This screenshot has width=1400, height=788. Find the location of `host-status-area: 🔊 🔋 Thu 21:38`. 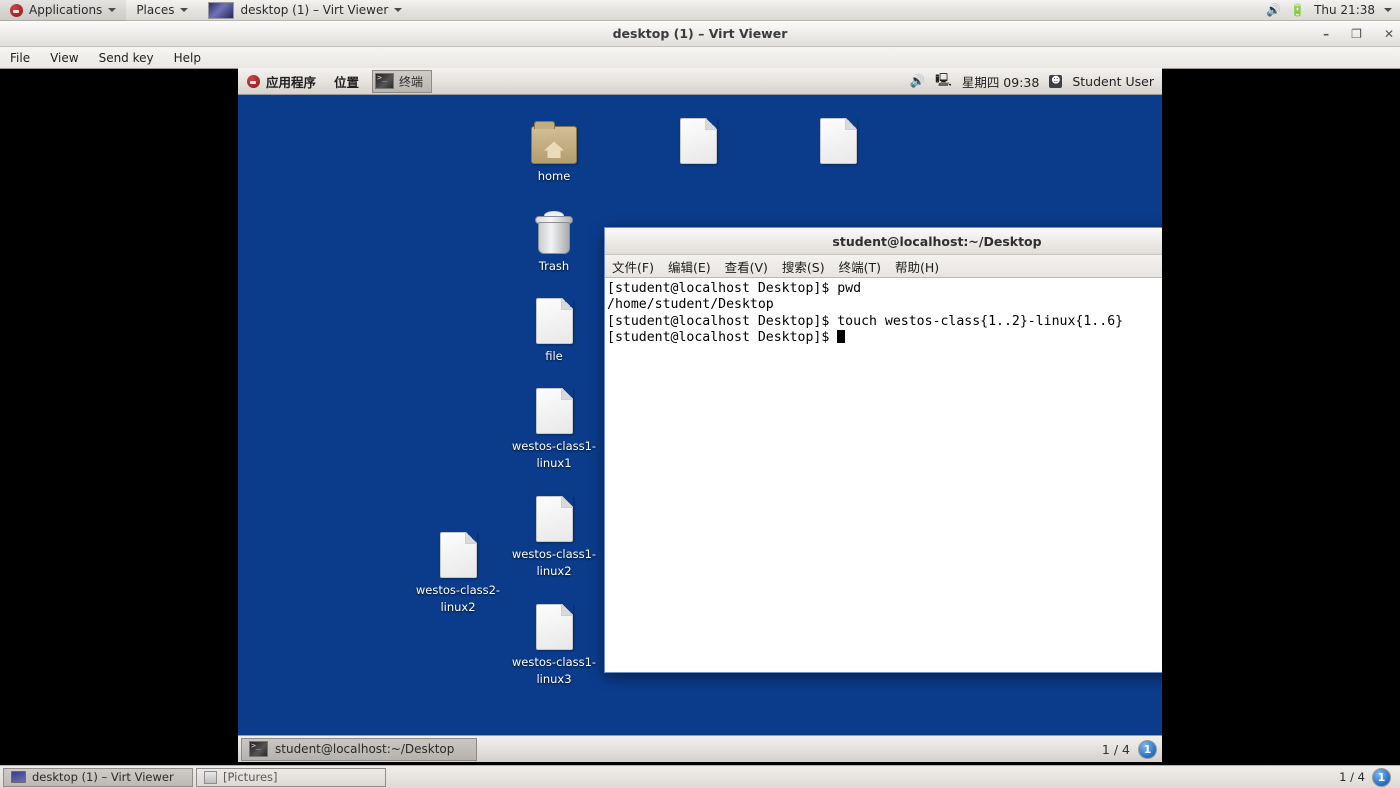

host-status-area: 🔊 🔋 Thu 21:38 is located at coordinates (1333, 10).